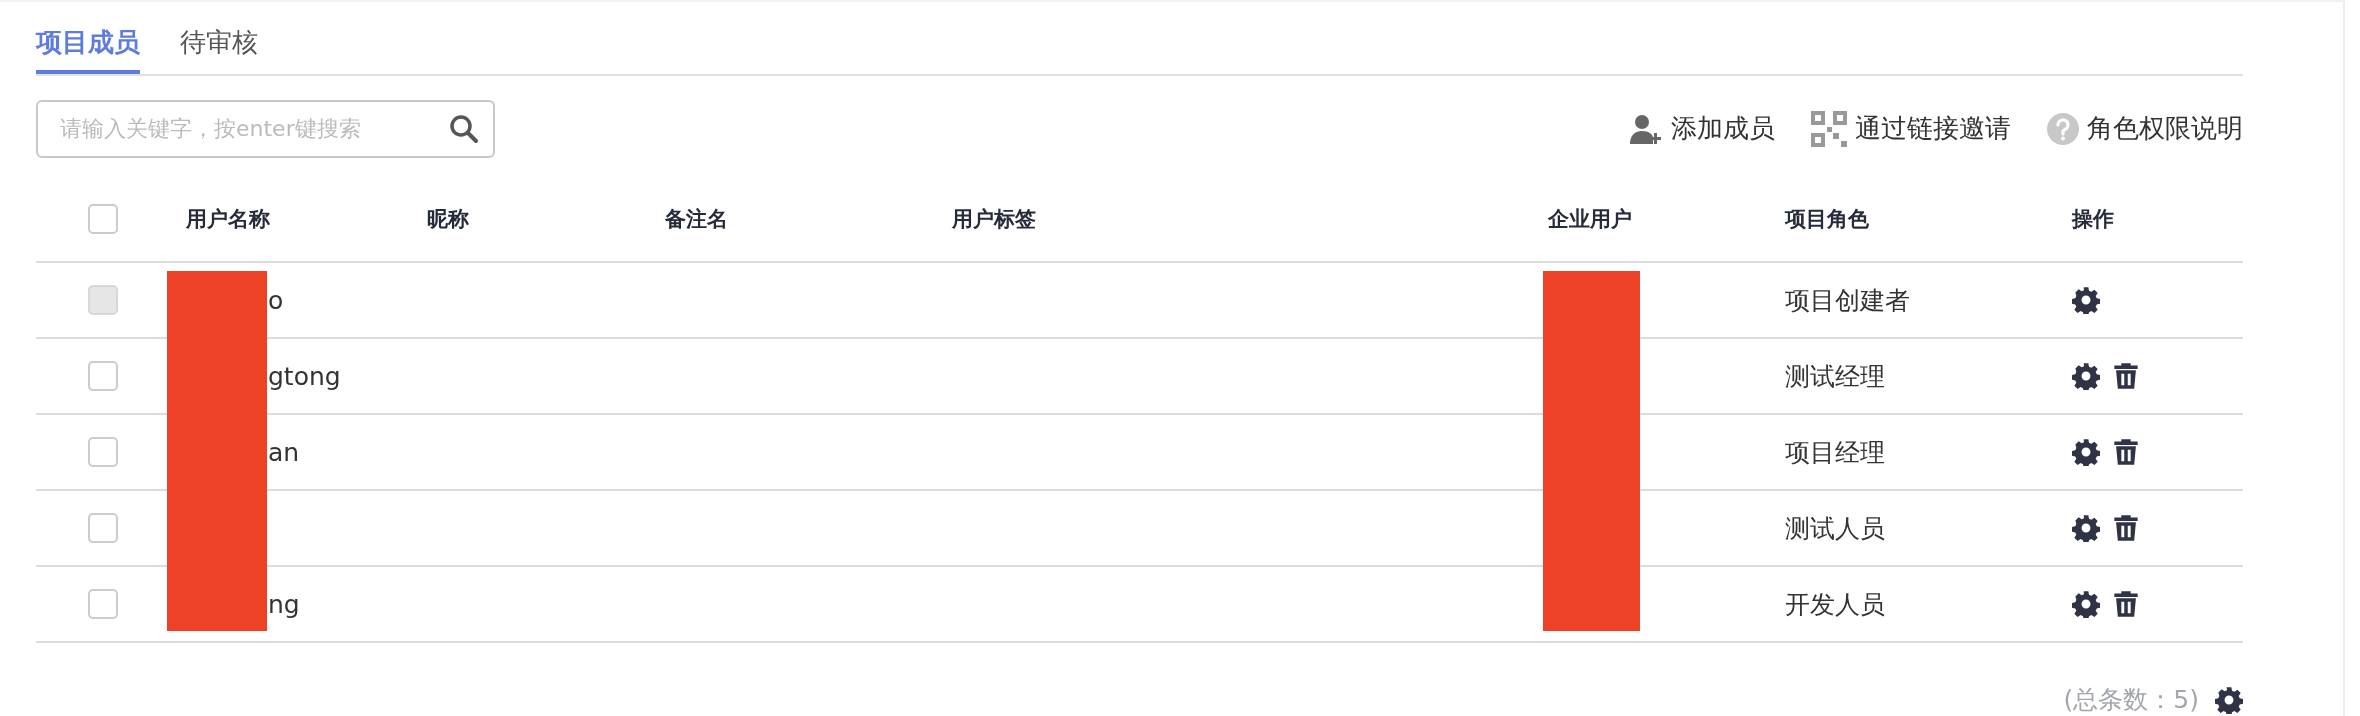  What do you see at coordinates (284, 604) in the screenshot?
I see `table-cell: ng` at bounding box center [284, 604].